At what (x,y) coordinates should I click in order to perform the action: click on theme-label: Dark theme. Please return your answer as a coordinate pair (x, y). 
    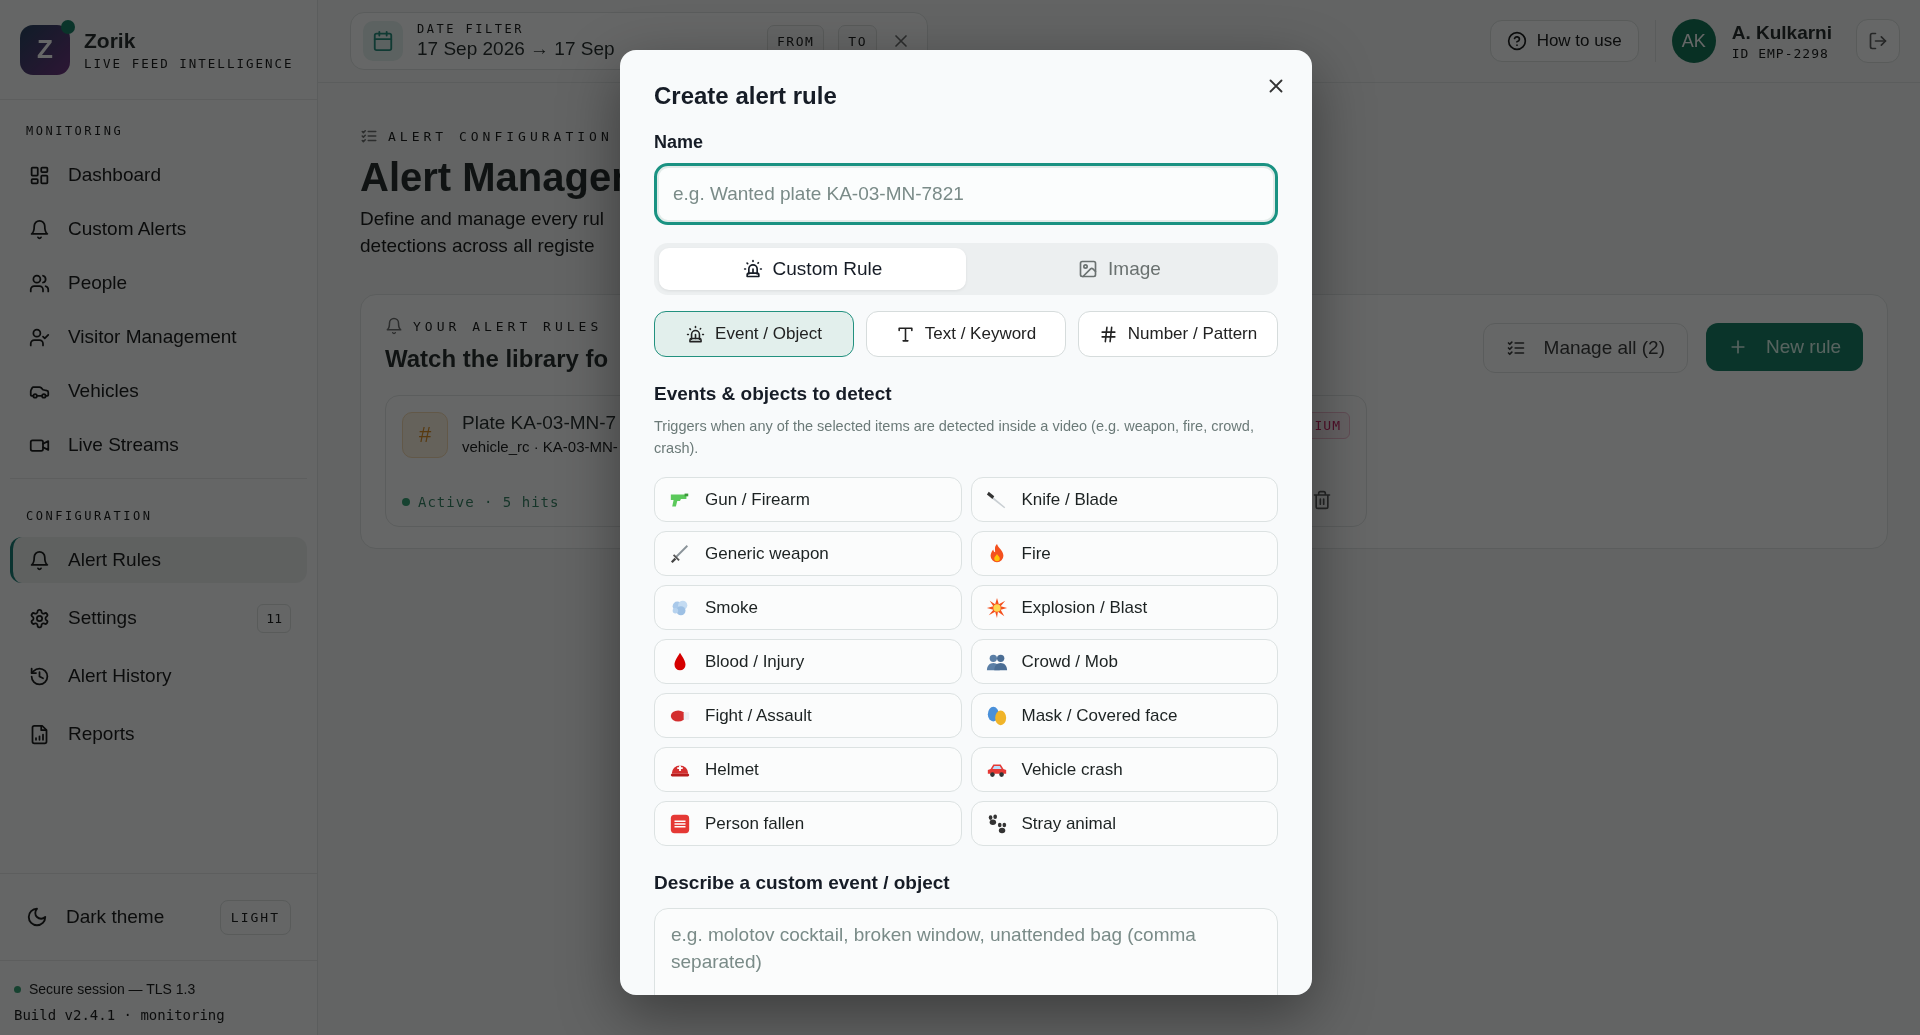
    Looking at the image, I should click on (115, 917).